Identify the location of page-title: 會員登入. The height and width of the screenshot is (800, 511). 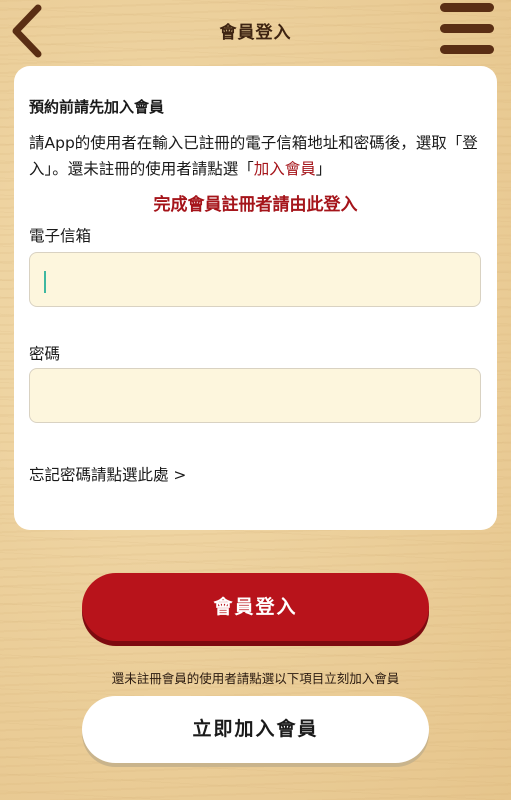
(255, 33).